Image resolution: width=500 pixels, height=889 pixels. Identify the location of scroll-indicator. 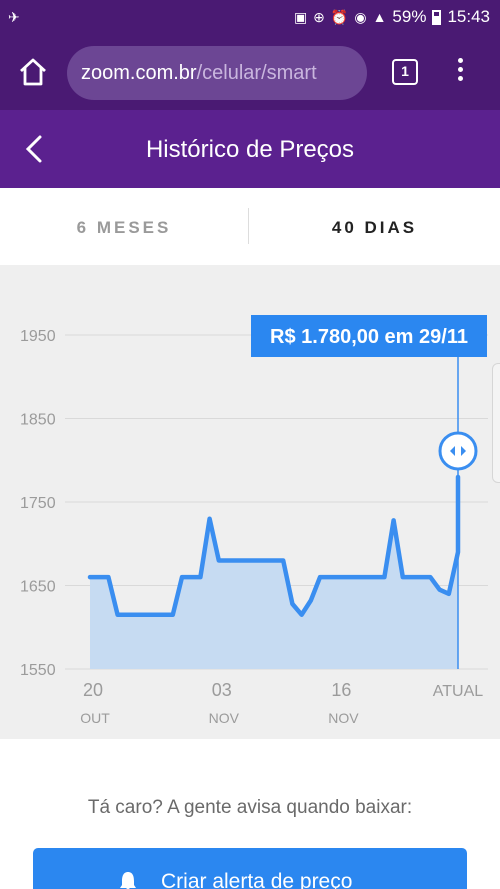
(496, 423).